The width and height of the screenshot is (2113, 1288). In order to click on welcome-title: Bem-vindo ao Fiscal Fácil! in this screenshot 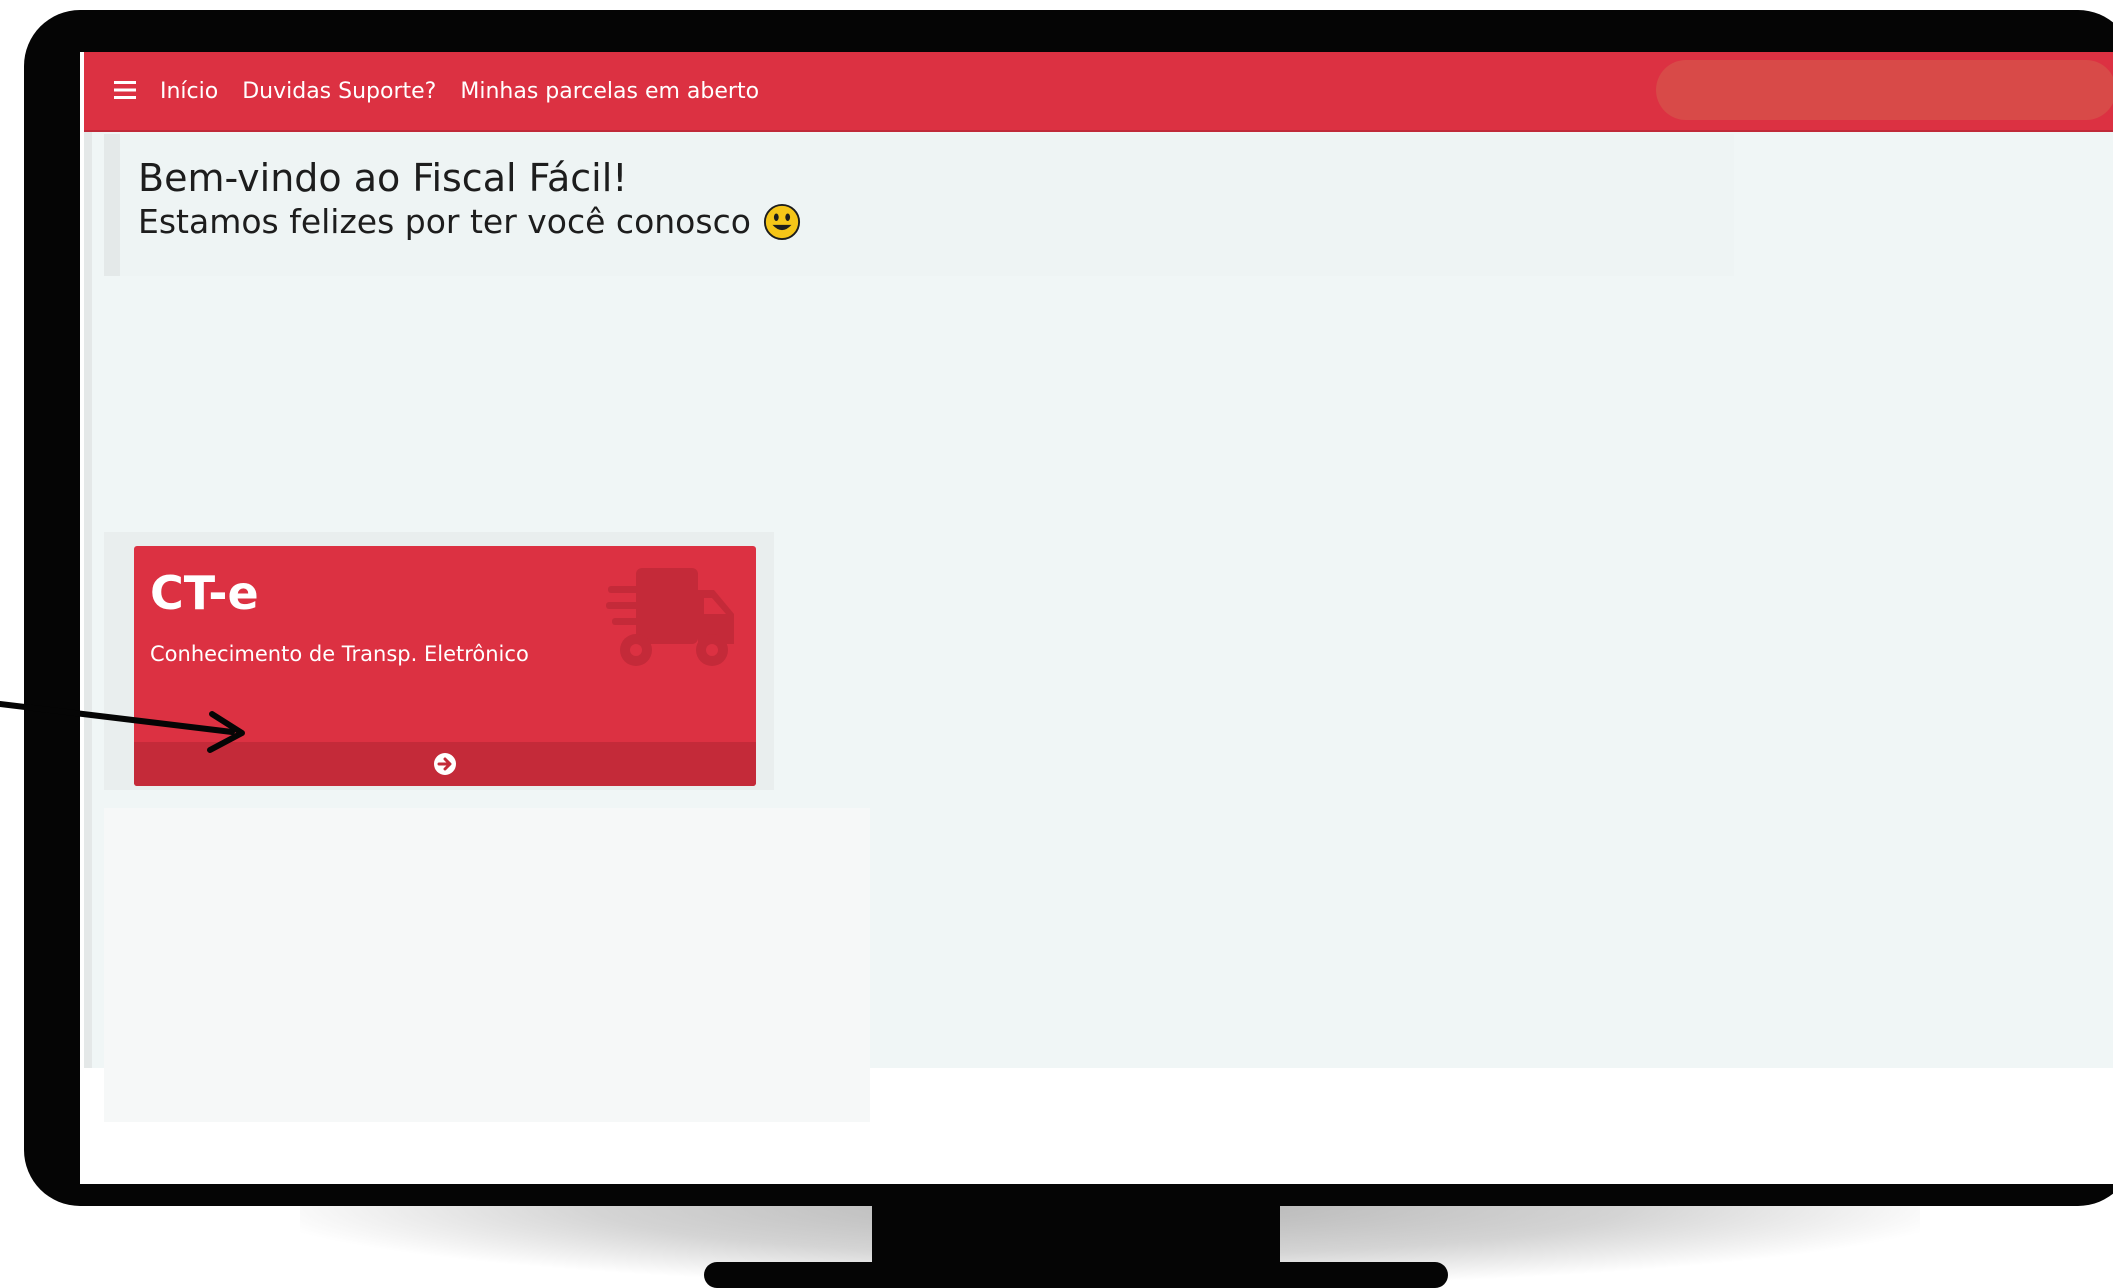, I will do `click(383, 178)`.